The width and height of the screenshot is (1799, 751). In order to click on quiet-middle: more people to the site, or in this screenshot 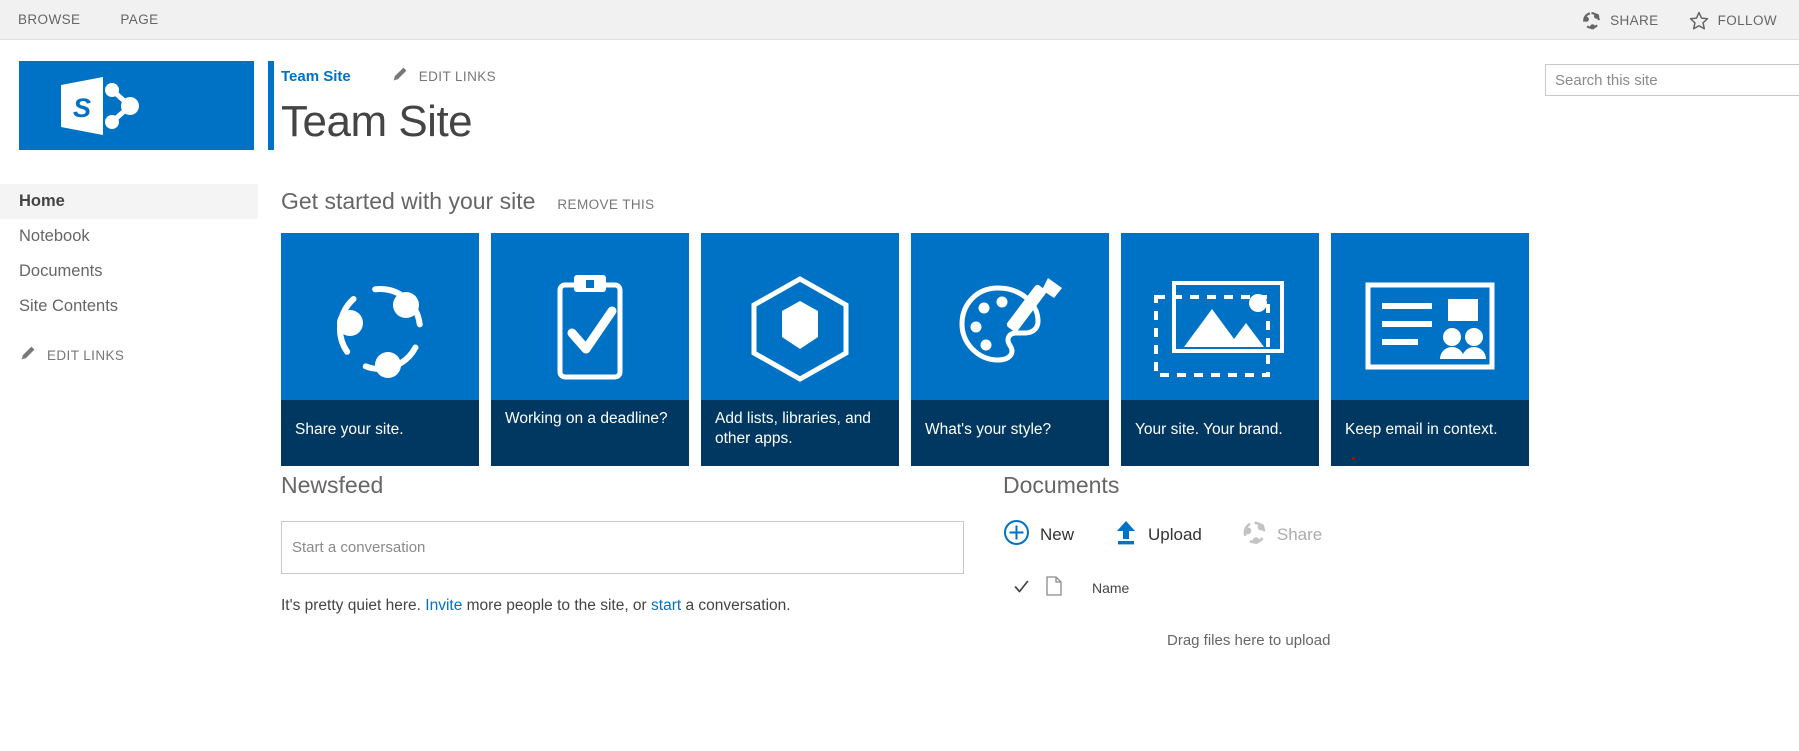, I will do `click(557, 605)`.